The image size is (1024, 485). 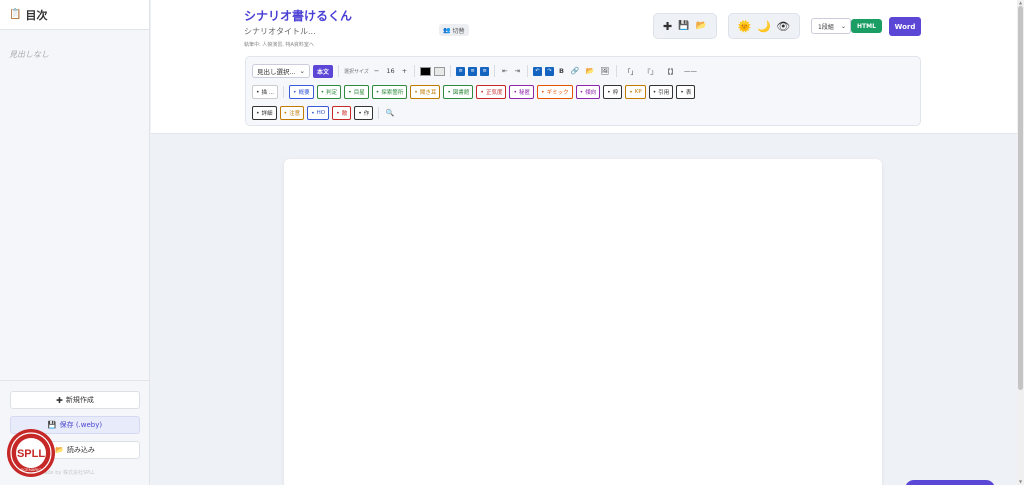 I want to click on row2-chip-label: ギミック, so click(x=557, y=93).